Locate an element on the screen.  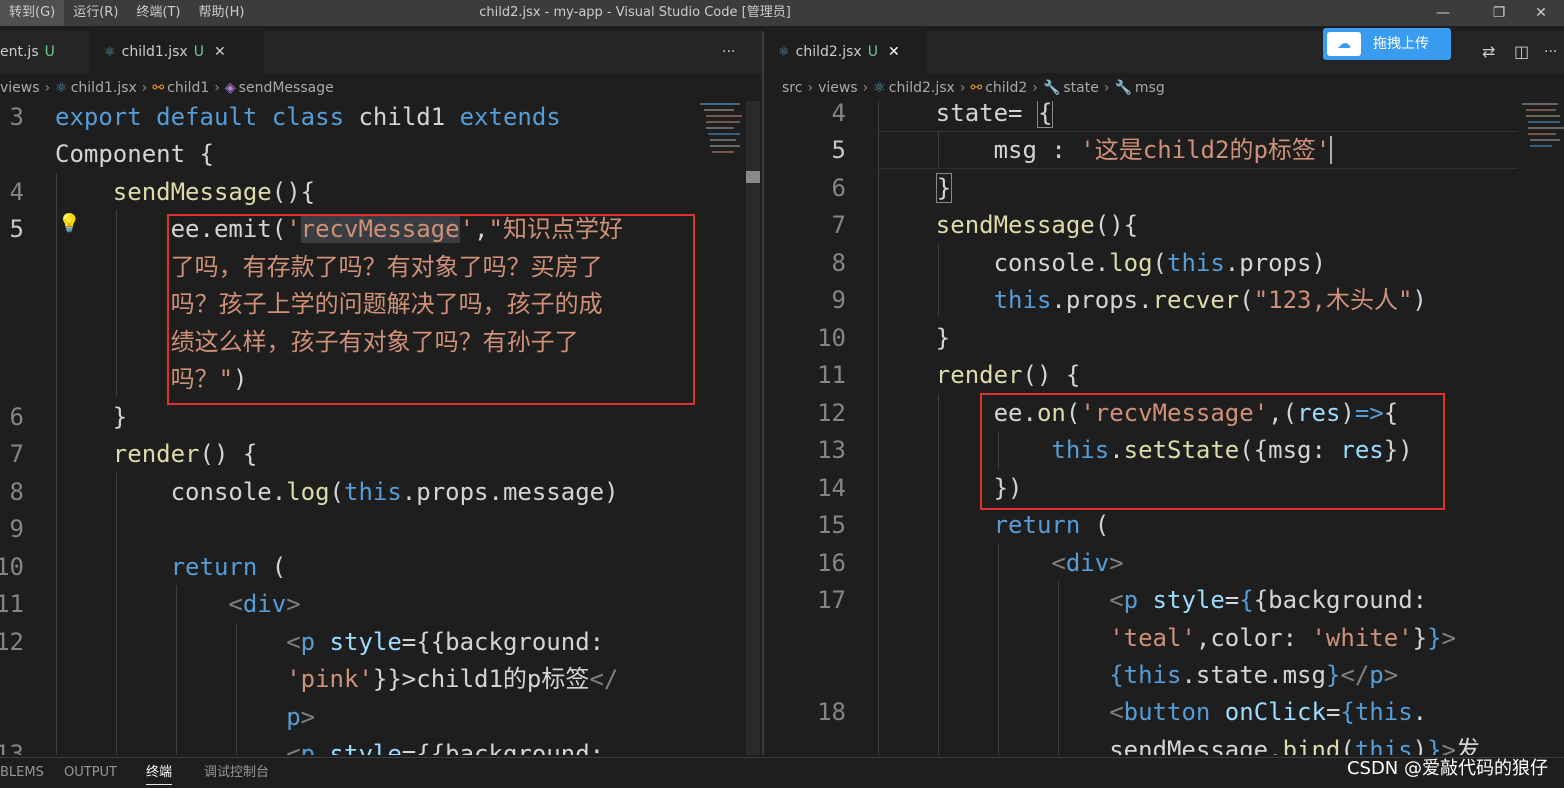
menu-run: 运行(R) is located at coordinates (95, 13).